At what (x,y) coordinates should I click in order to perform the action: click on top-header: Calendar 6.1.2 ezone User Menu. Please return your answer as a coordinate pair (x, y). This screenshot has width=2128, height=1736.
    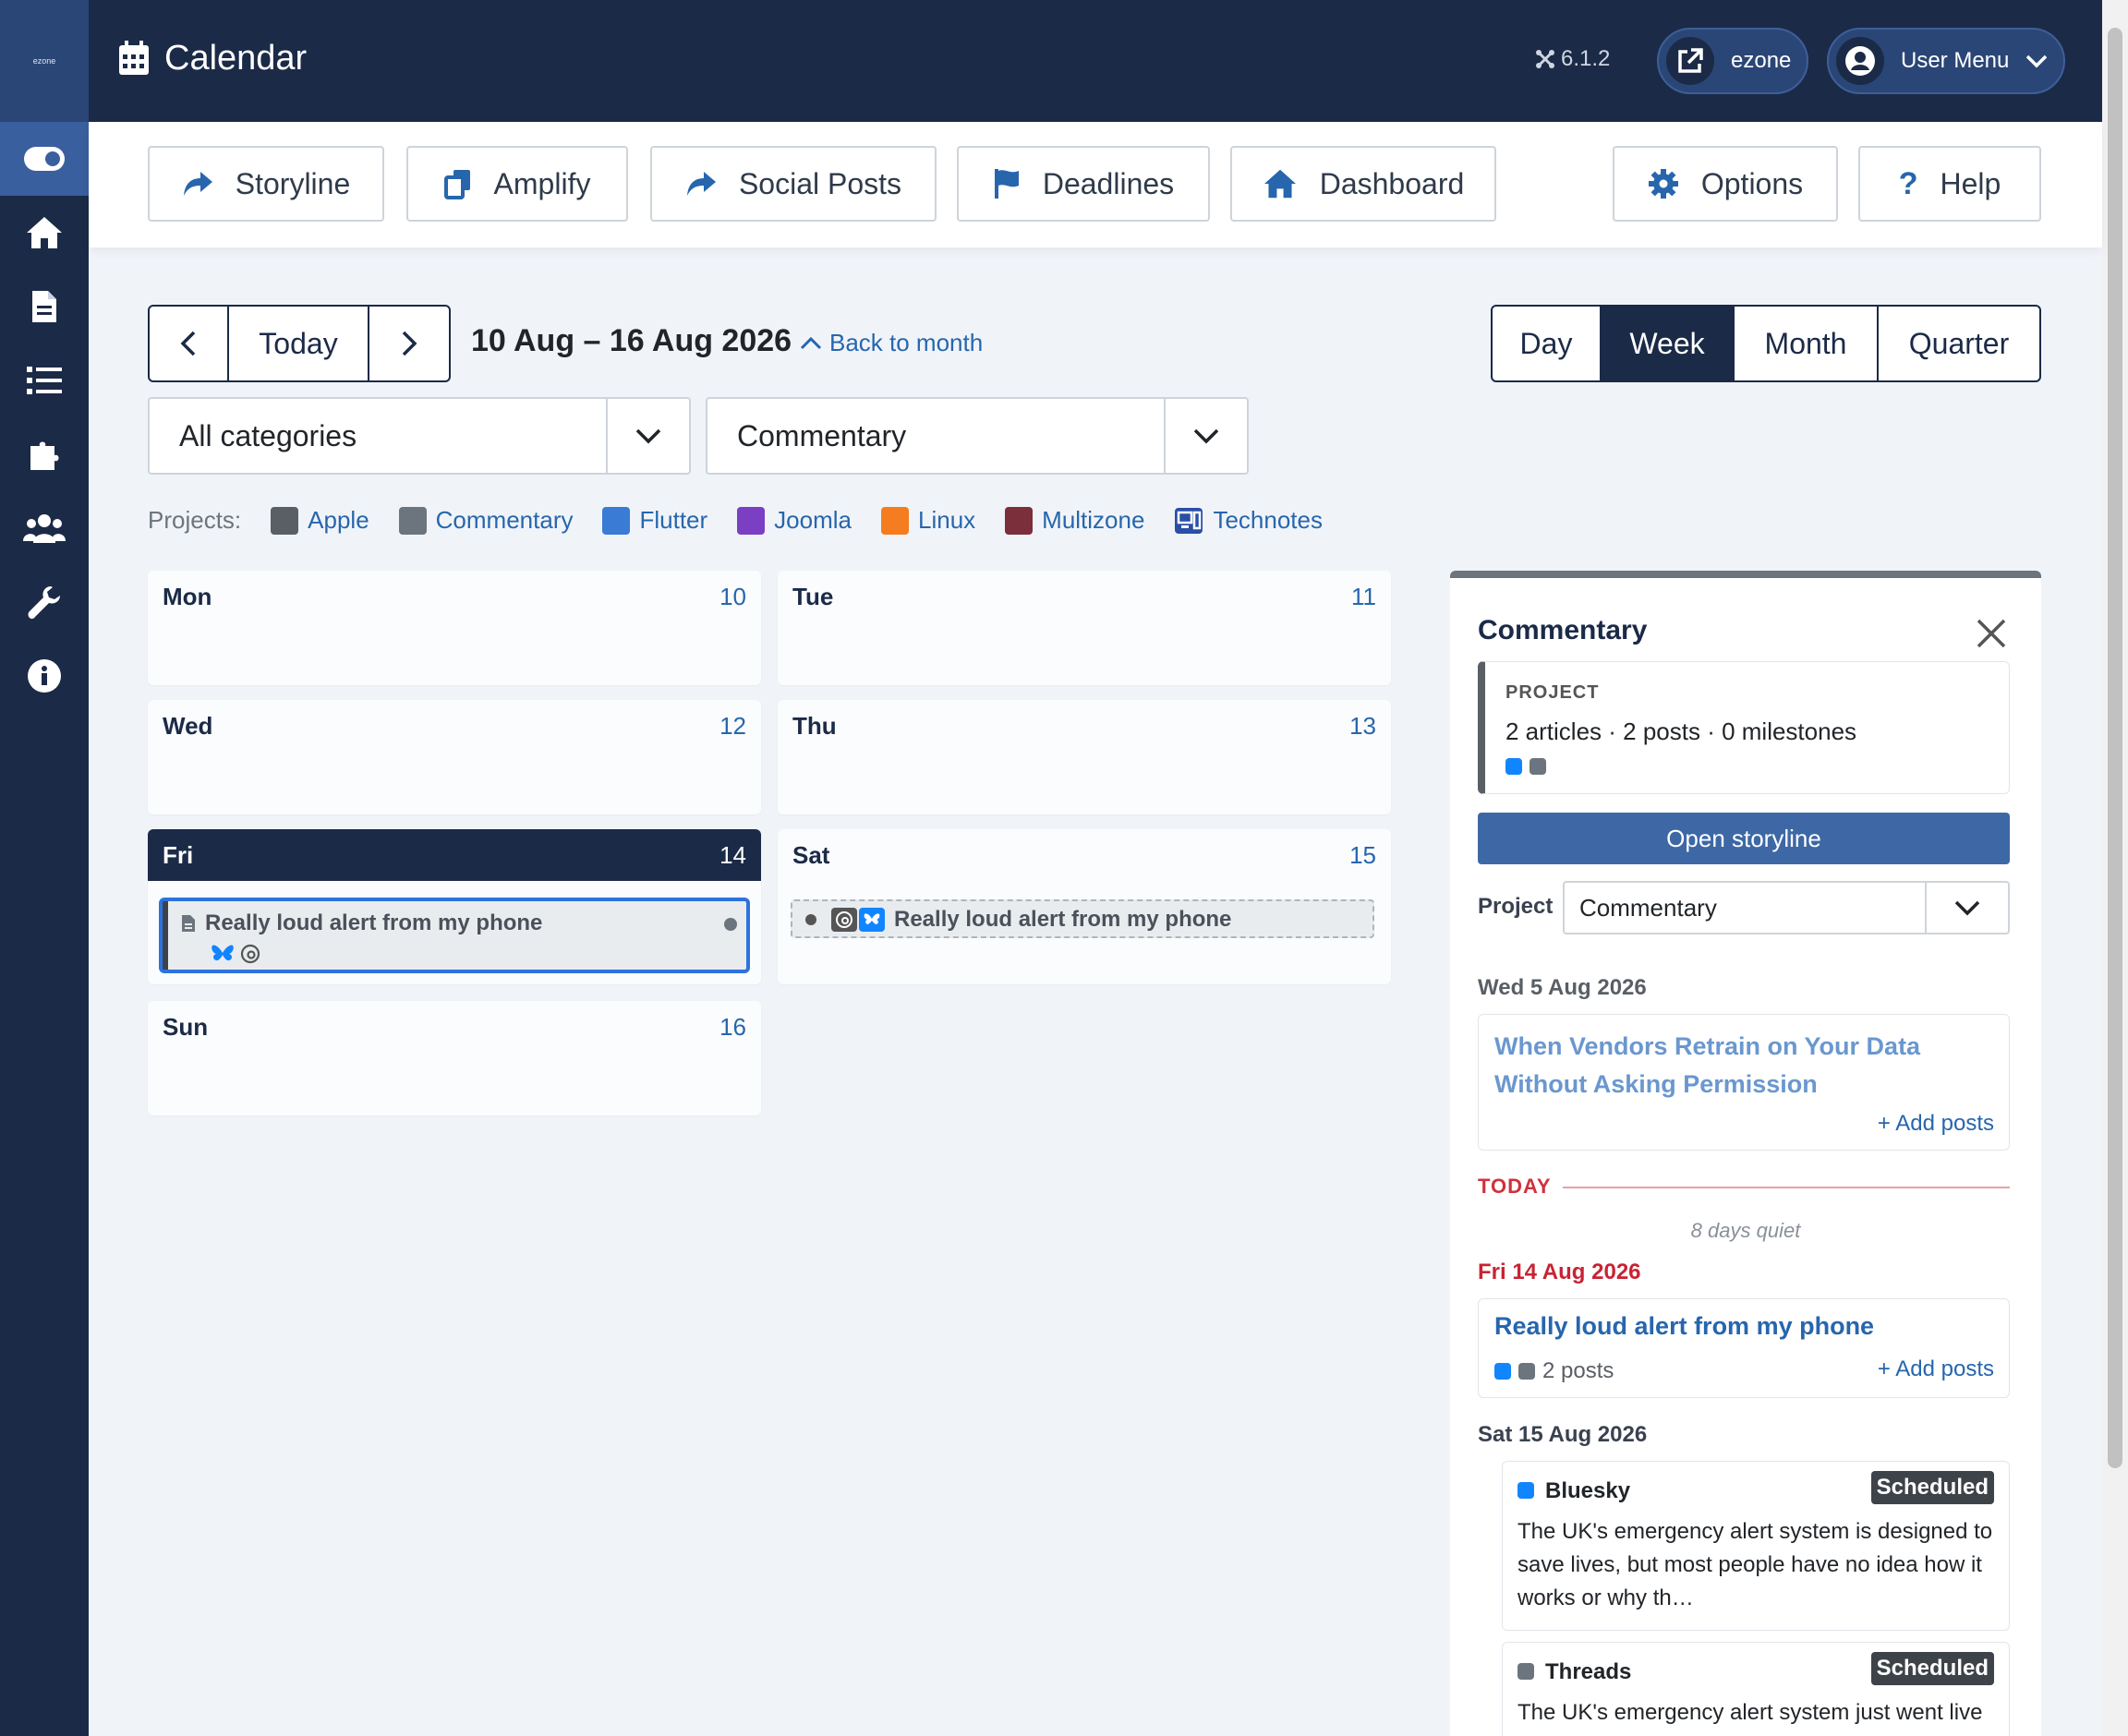
    Looking at the image, I should click on (1095, 61).